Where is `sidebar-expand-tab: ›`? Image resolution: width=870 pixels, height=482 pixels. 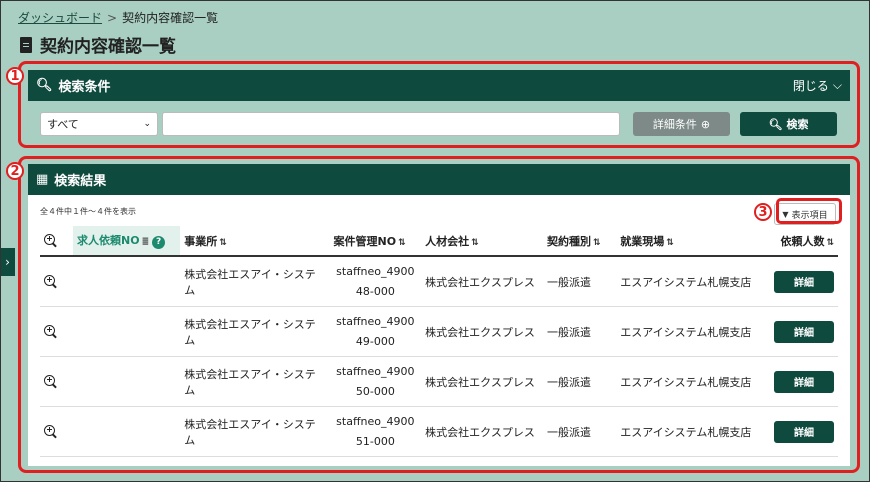 sidebar-expand-tab: › is located at coordinates (7, 262).